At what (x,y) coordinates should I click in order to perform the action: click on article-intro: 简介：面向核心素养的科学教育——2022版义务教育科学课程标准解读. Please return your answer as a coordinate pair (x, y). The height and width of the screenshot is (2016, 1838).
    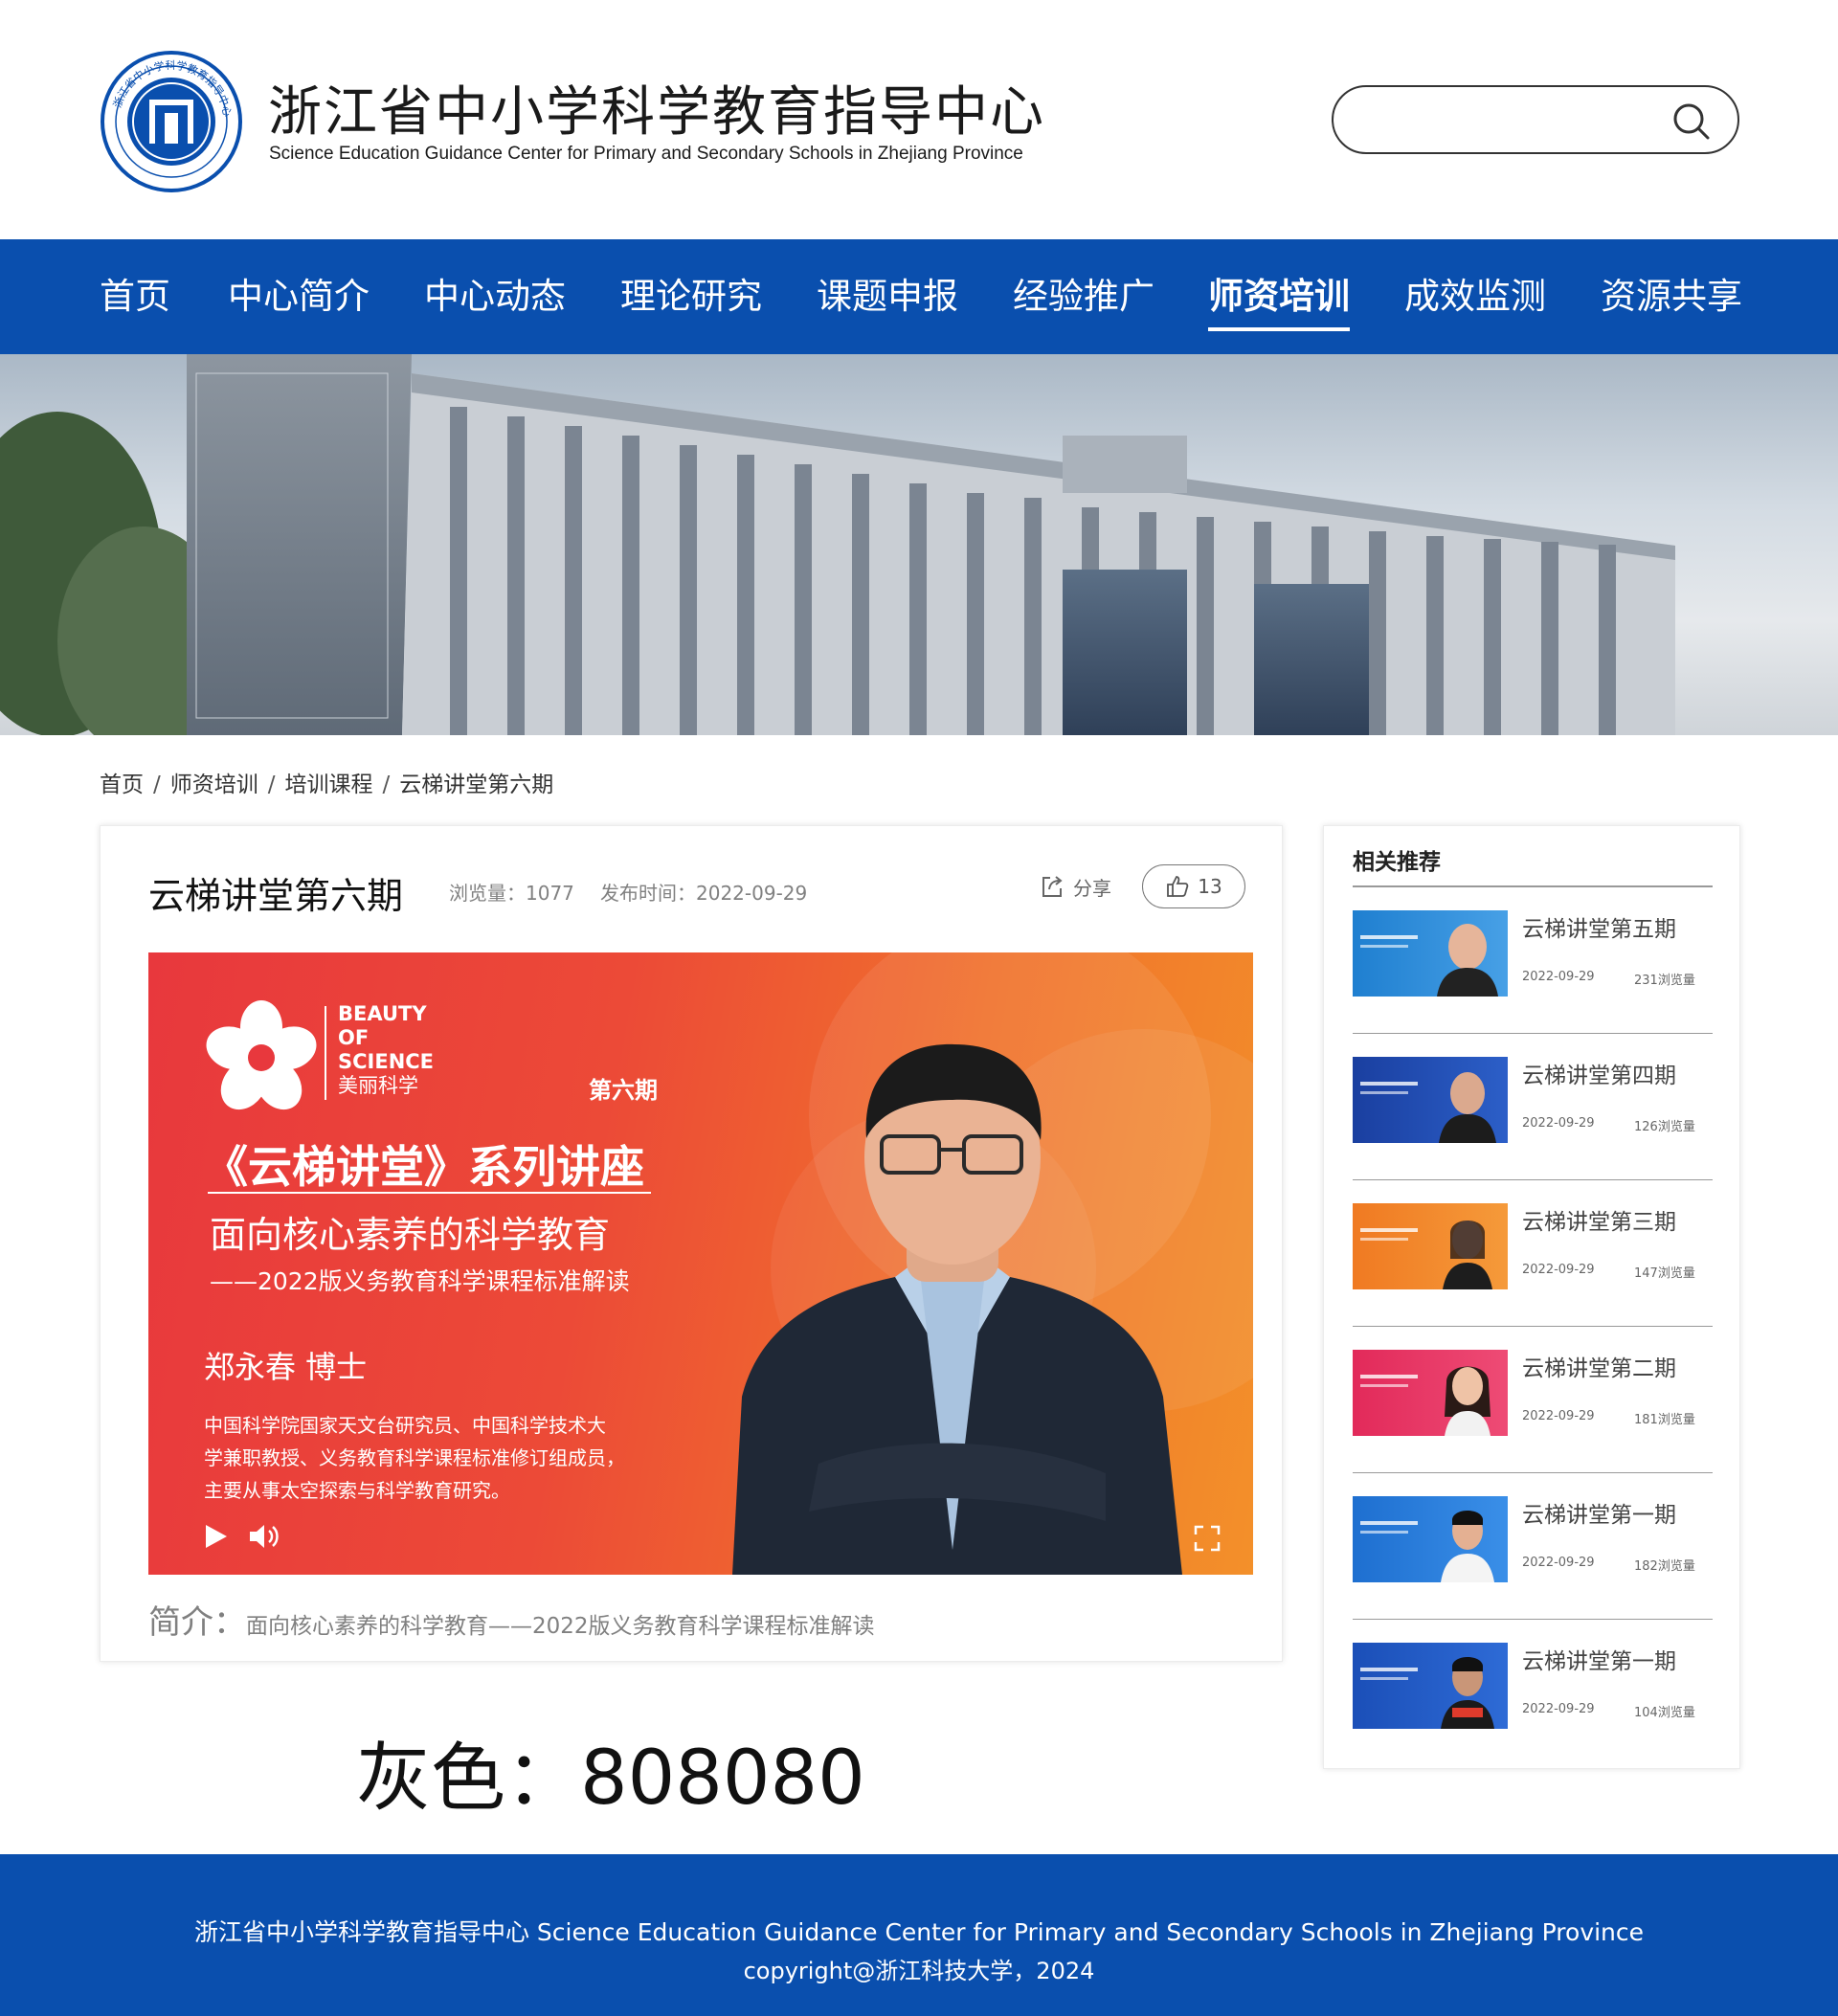
    Looking at the image, I should click on (511, 1620).